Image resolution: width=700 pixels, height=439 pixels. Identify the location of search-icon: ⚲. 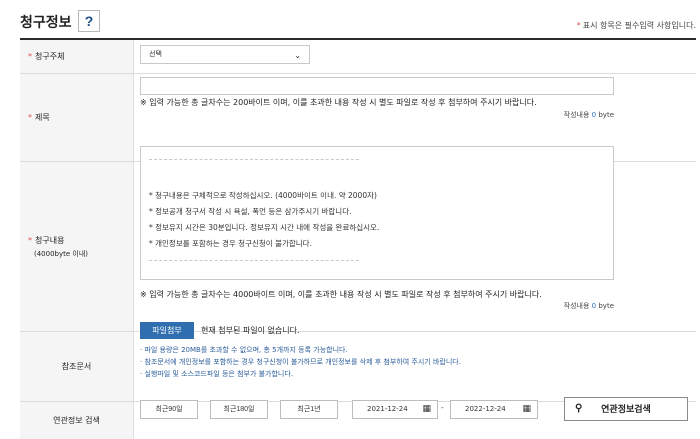
(579, 408).